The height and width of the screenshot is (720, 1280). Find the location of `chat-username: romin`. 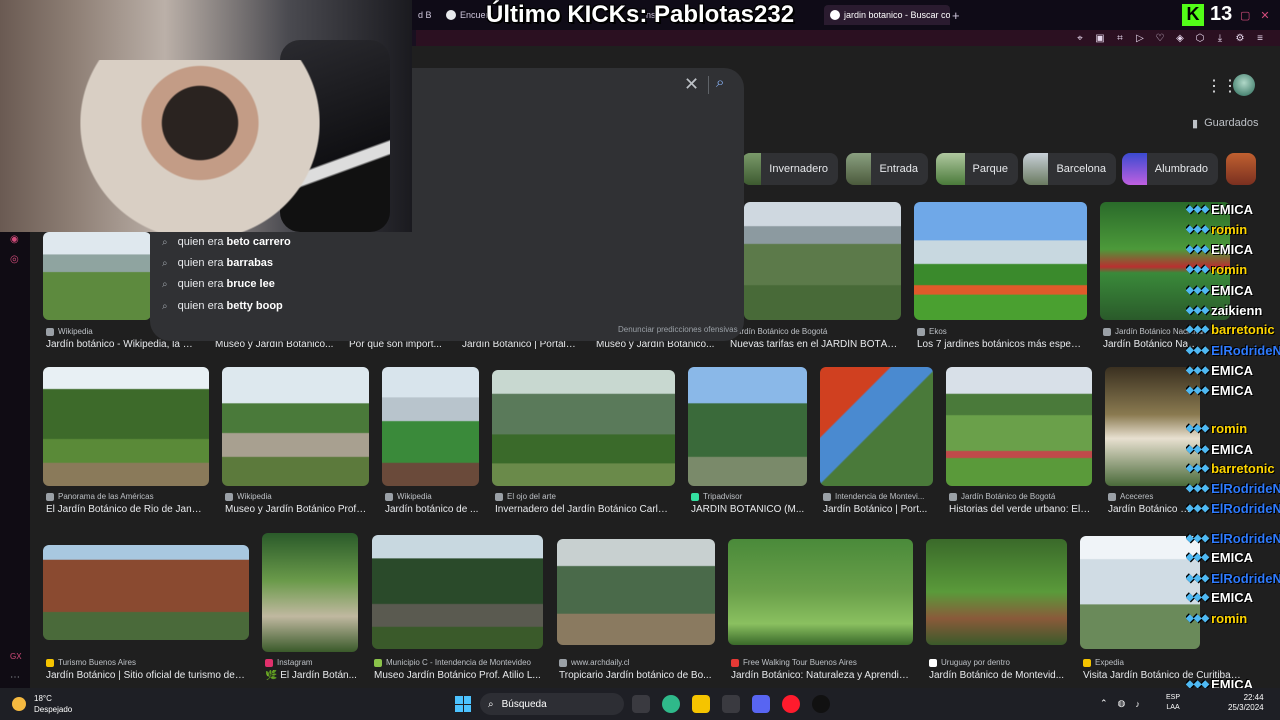

chat-username: romin is located at coordinates (1229, 618).